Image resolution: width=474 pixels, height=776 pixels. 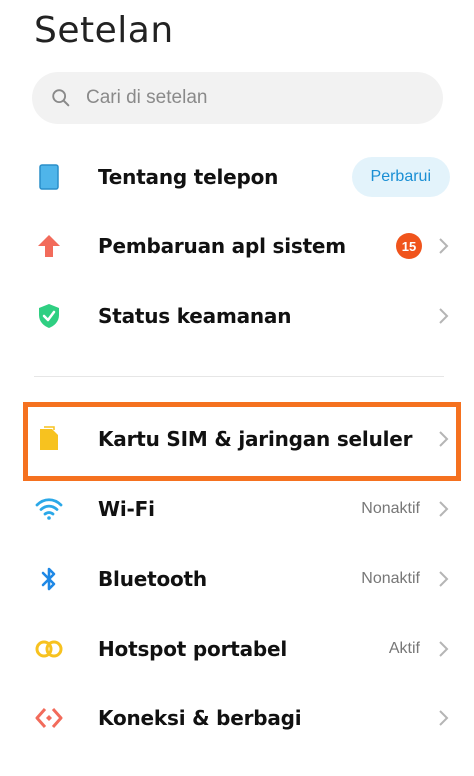 I want to click on wifi-icon, so click(x=49, y=509).